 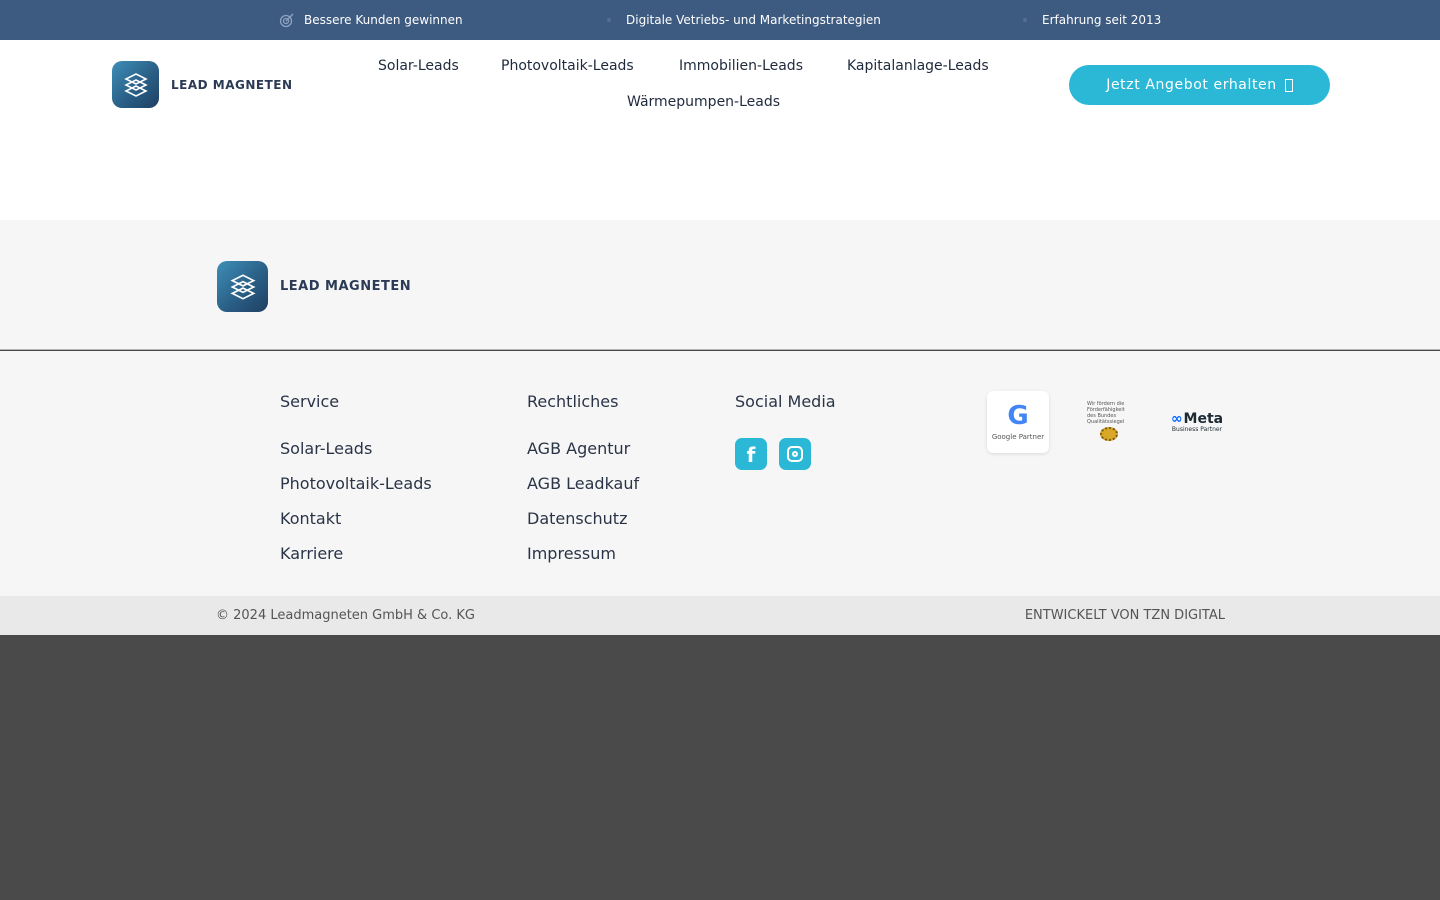 I want to click on nav-item-photovoltaik-leads: Photovoltaik-Leads, so click(x=567, y=66).